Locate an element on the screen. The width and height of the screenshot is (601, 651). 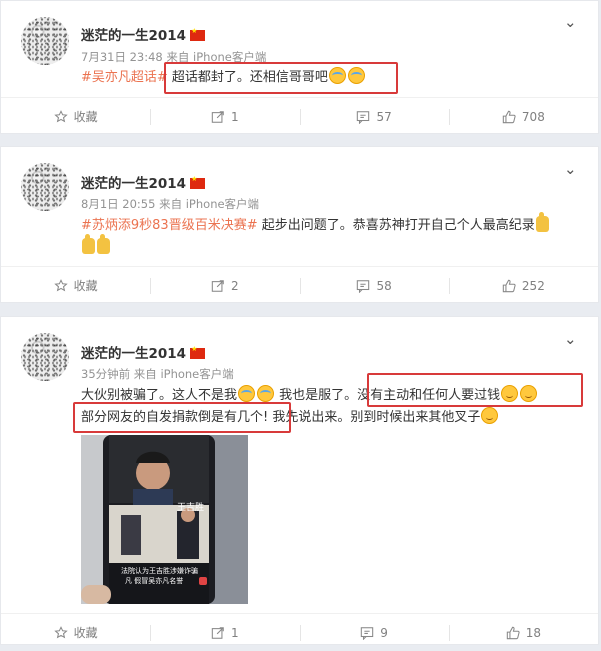
action-bar: 收藏 1 57 708 is located at coordinates (299, 116).